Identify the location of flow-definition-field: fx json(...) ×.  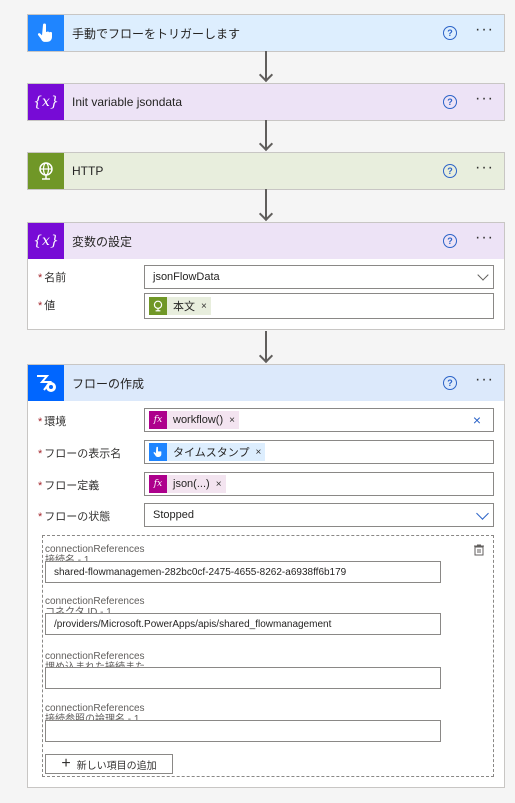
(319, 484).